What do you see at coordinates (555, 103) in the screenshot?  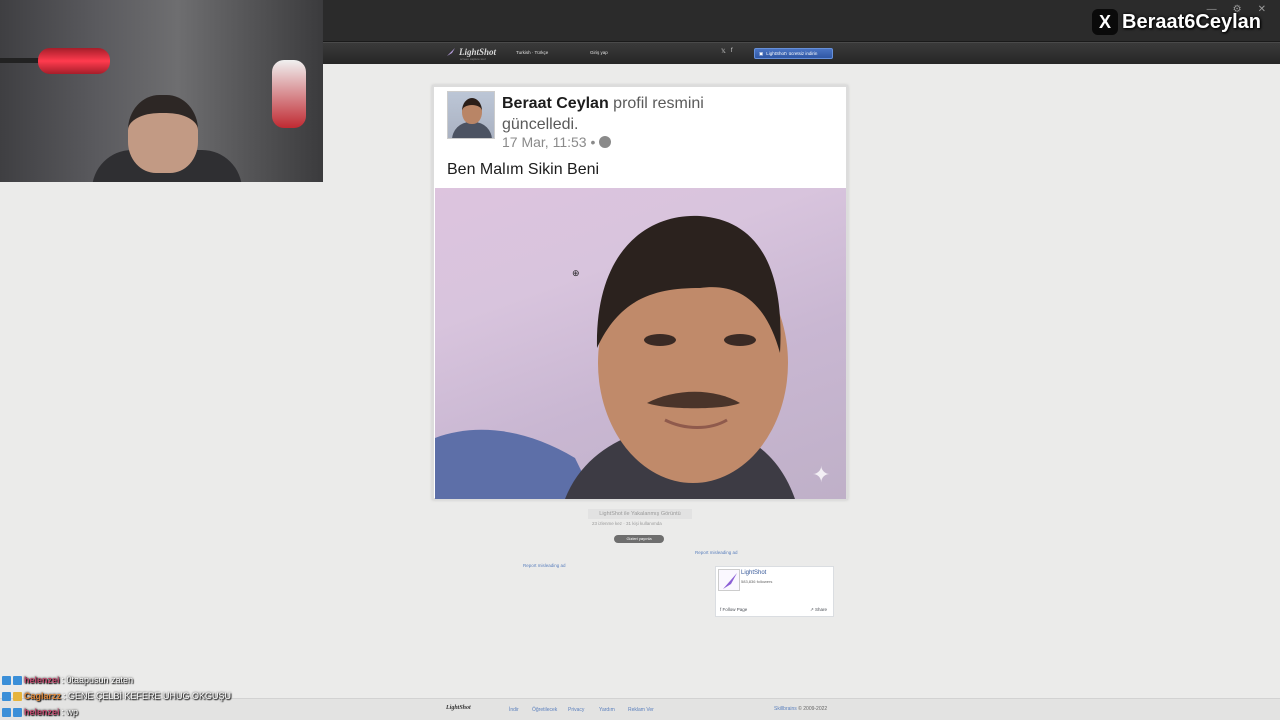 I see `poster-name: Beraat Ceylan` at bounding box center [555, 103].